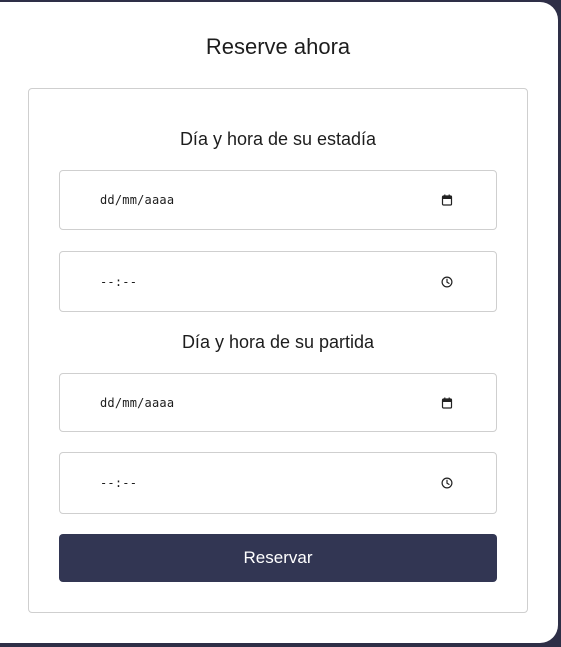 The image size is (561, 647). What do you see at coordinates (278, 200) in the screenshot?
I see `arrival-date-input: dd/mm/aaaa` at bounding box center [278, 200].